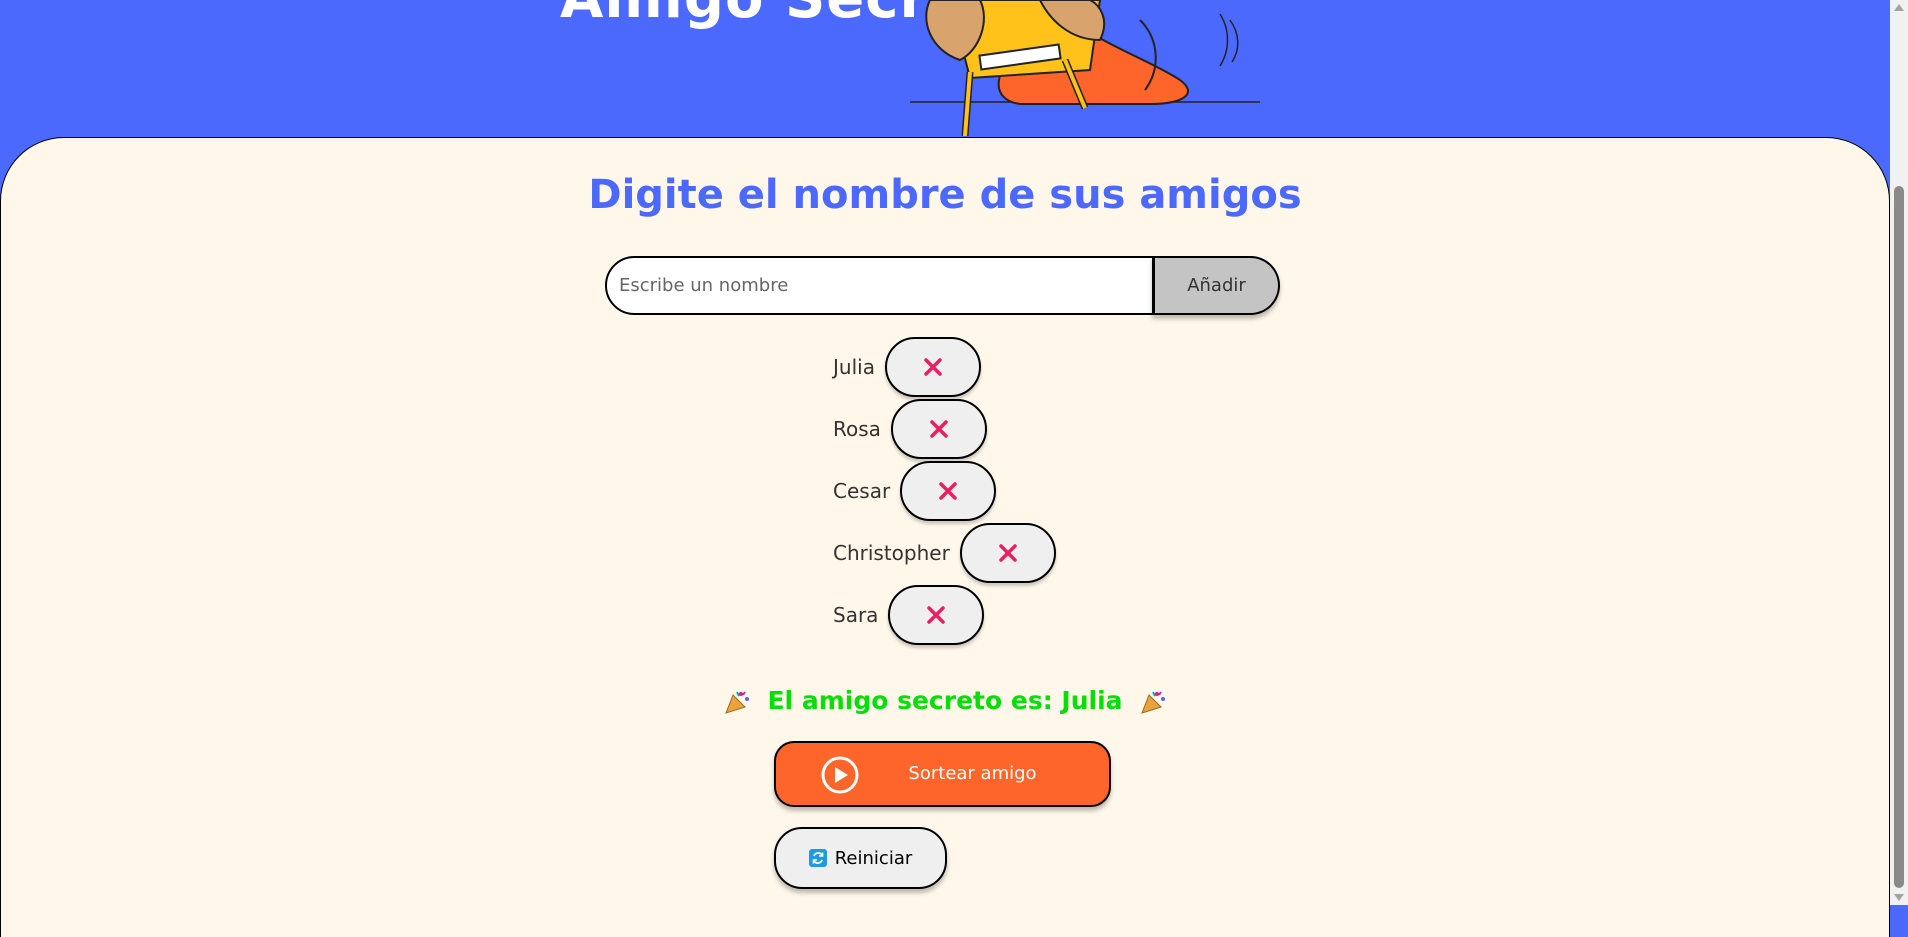  I want to click on section-title: Digite el nombre de sus amigos, so click(945, 195).